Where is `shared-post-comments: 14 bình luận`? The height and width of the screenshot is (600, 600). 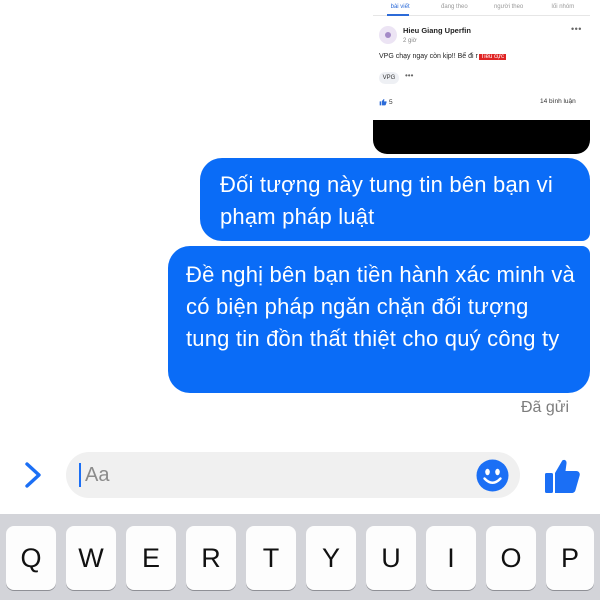 shared-post-comments: 14 bình luận is located at coordinates (558, 101).